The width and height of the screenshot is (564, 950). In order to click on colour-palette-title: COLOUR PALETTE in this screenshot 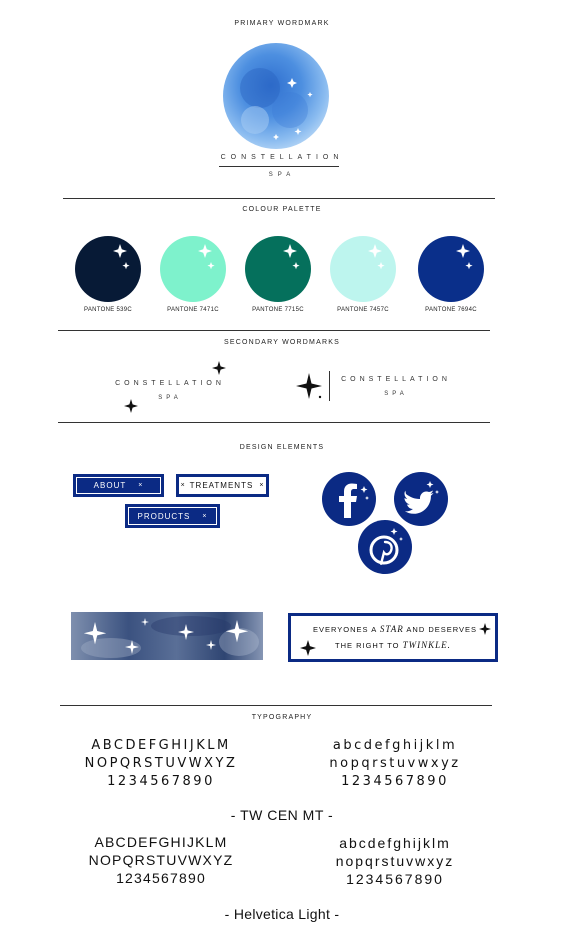, I will do `click(282, 209)`.